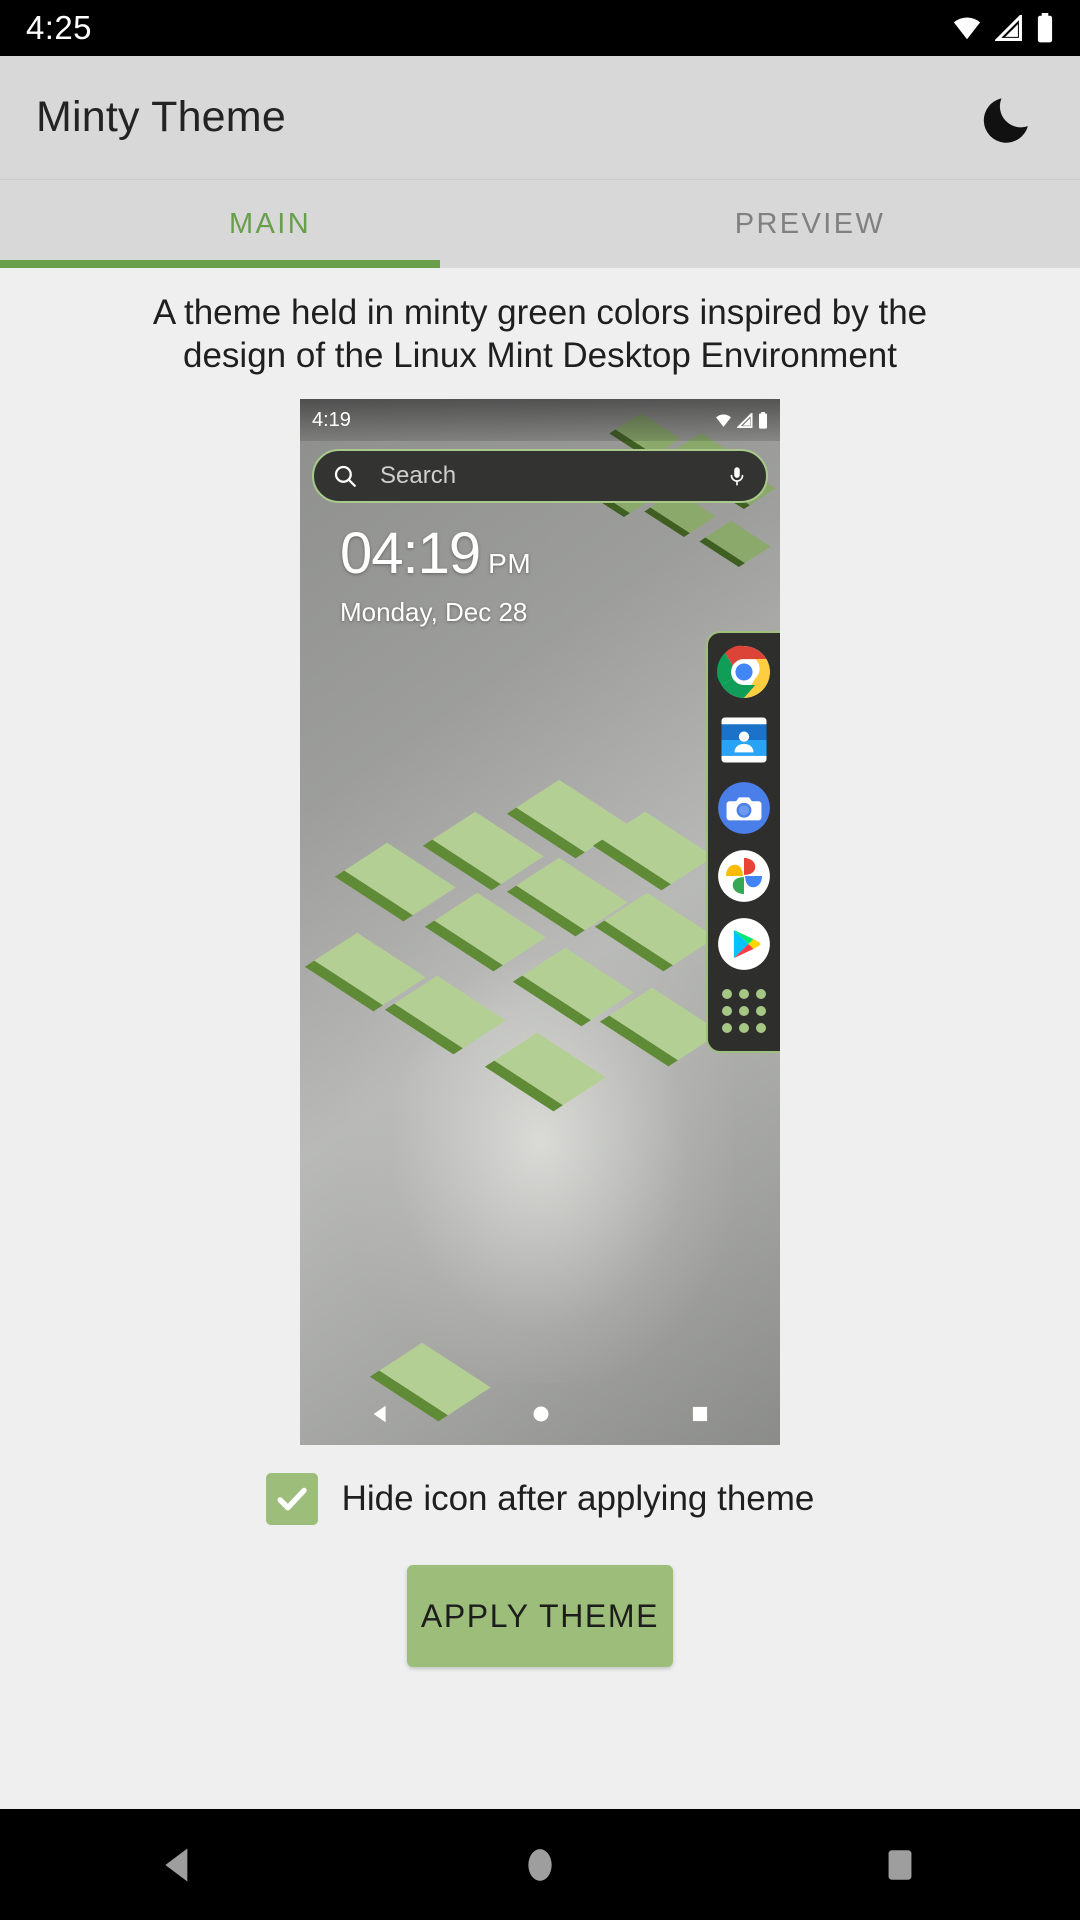 The height and width of the screenshot is (1920, 1080). Describe the element at coordinates (744, 808) in the screenshot. I see `camera-icon` at that location.